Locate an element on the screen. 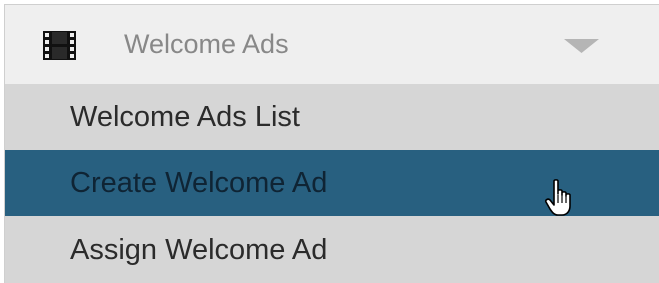 This screenshot has height=283, width=659. menu-header-label: Welcome Ads is located at coordinates (206, 44).